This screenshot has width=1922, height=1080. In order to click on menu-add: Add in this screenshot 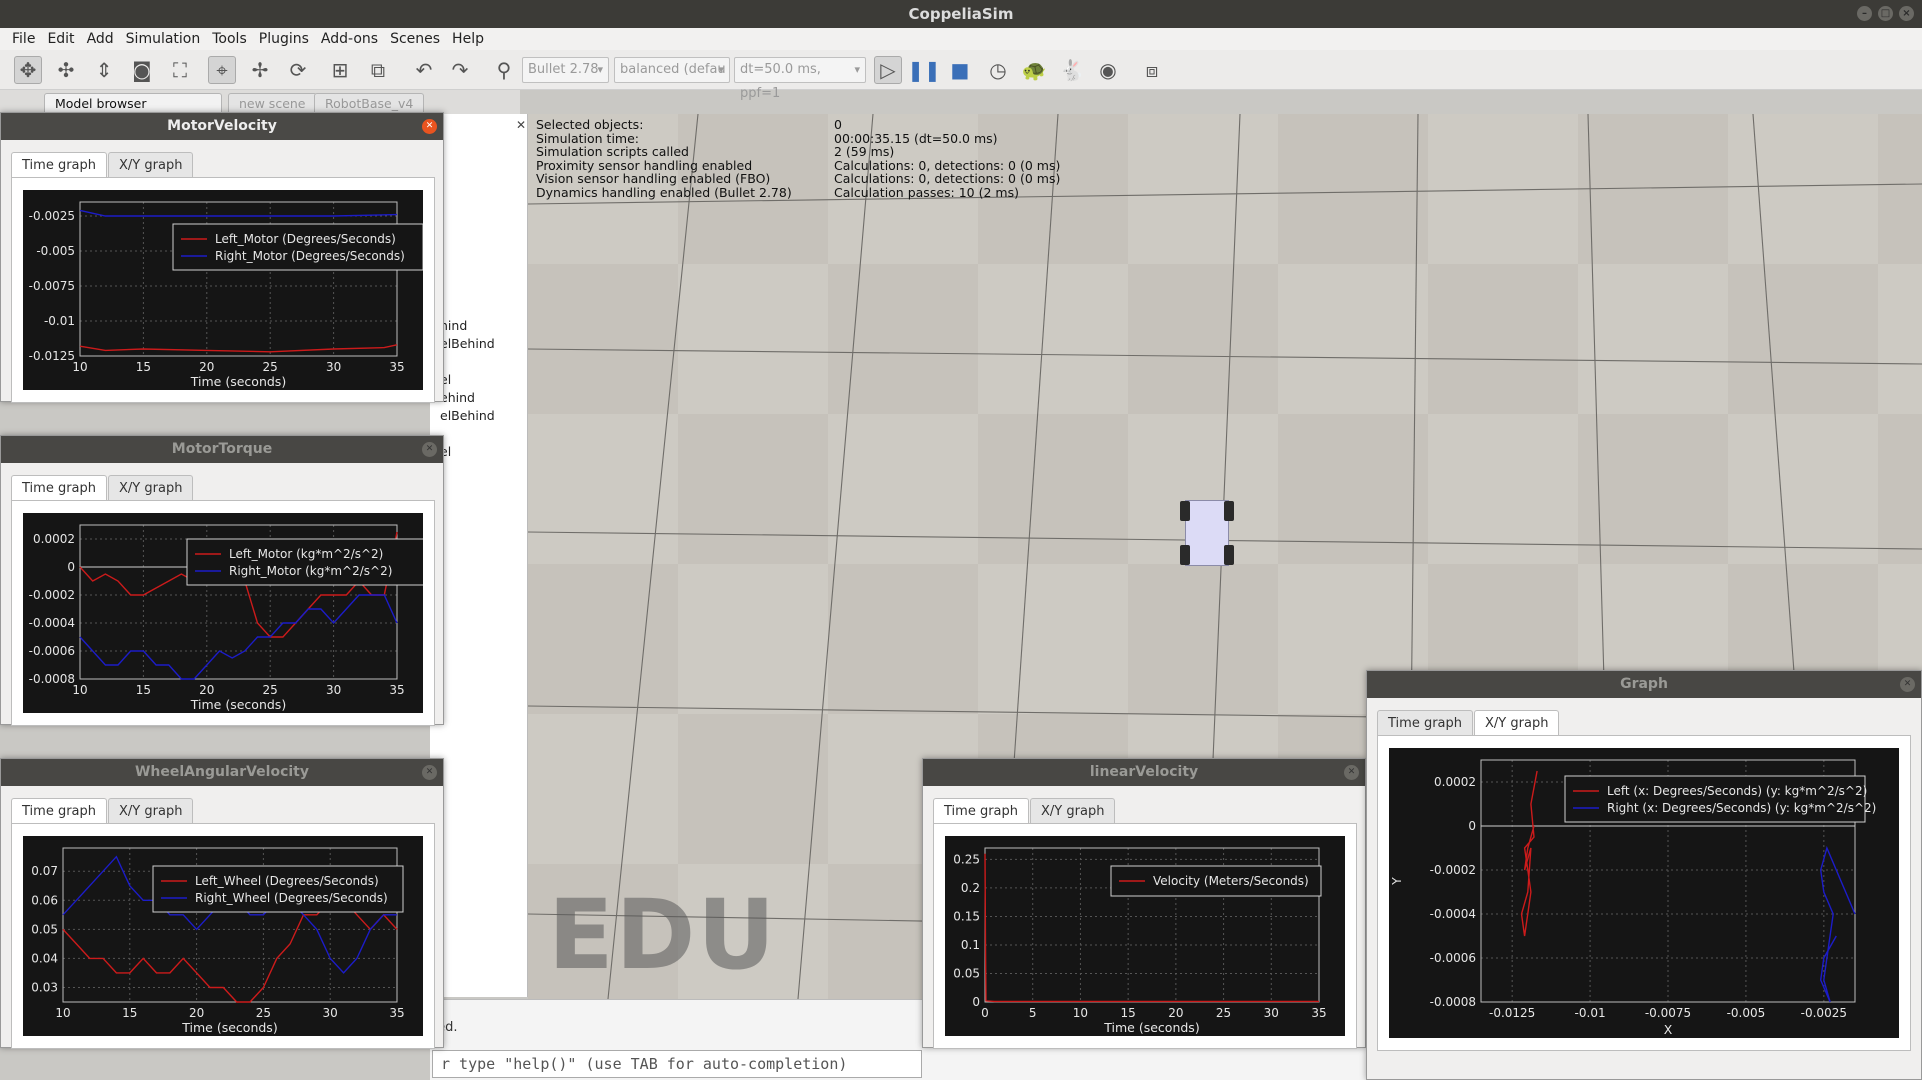, I will do `click(100, 39)`.